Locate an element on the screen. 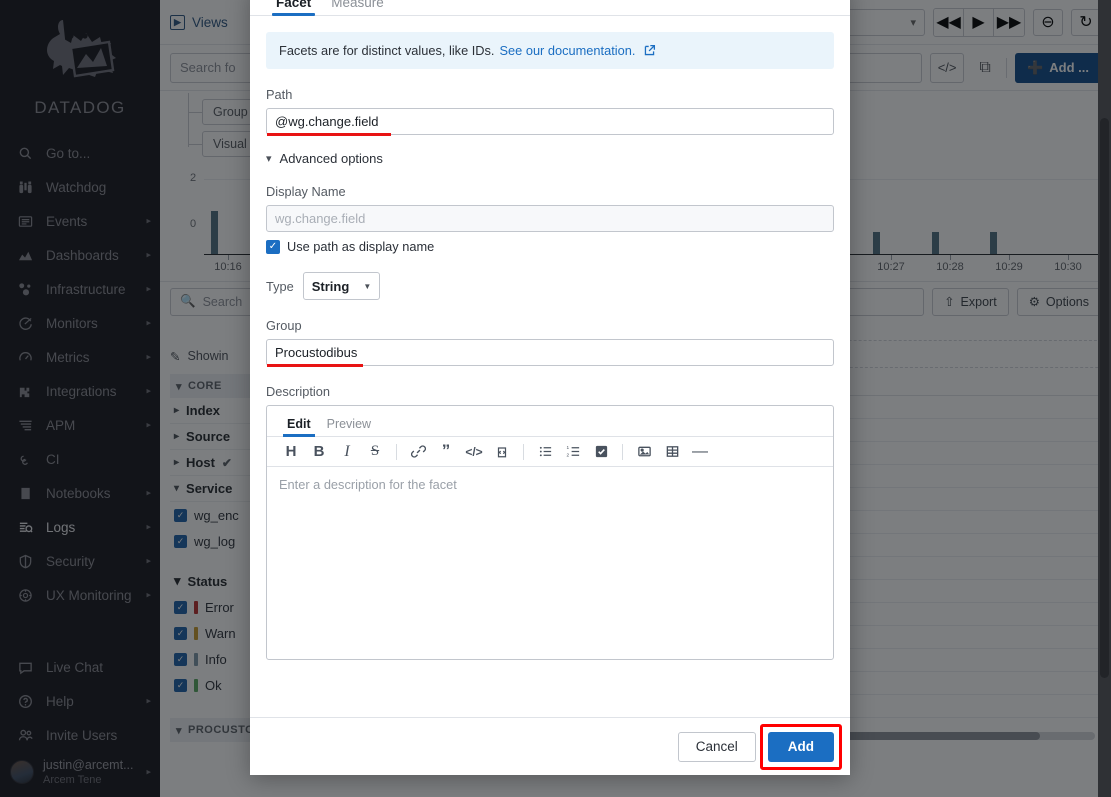  description-textarea: Enter a description for the facet is located at coordinates (550, 563).